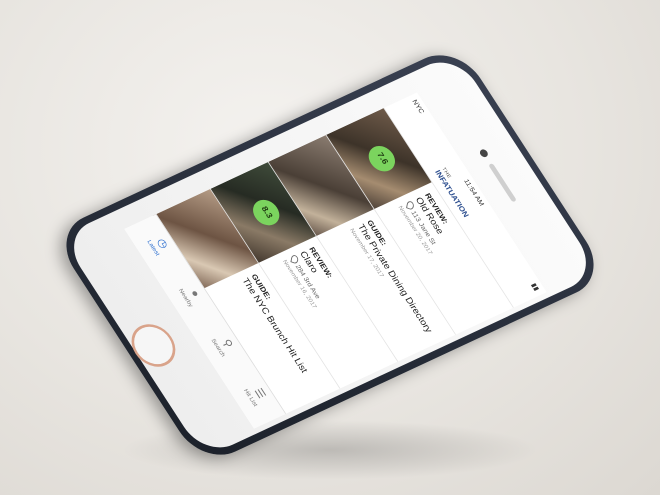 Image resolution: width=660 pixels, height=495 pixels. I want to click on home-button, so click(153, 345).